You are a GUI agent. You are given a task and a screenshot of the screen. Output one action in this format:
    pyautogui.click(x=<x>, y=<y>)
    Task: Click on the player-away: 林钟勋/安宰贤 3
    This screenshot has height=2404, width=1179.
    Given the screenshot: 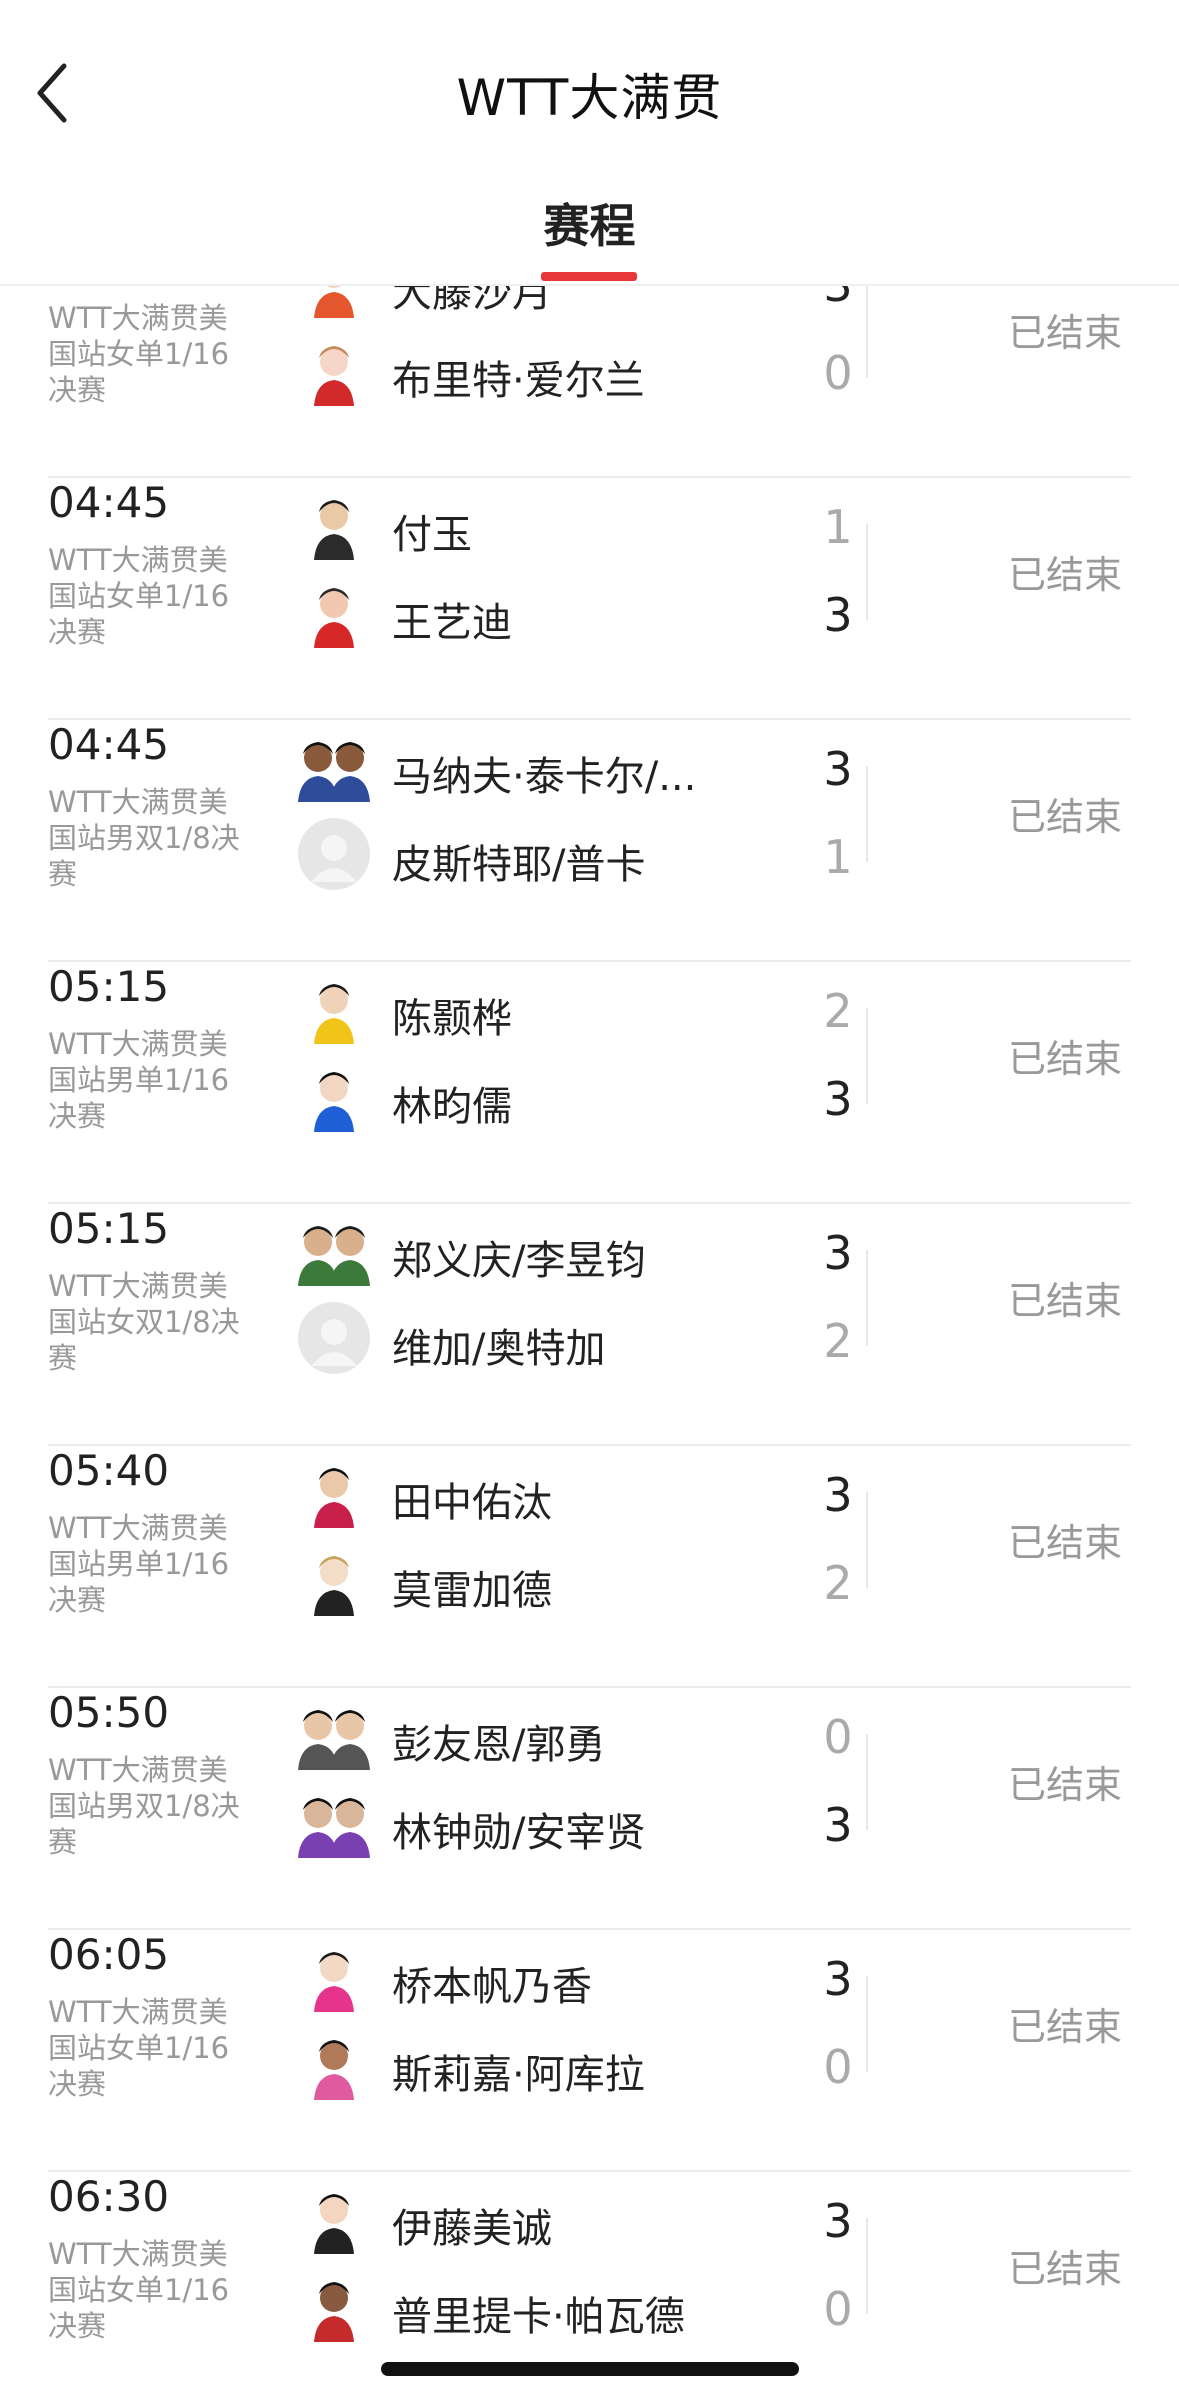 What is the action you would take?
    pyautogui.click(x=593, y=1822)
    